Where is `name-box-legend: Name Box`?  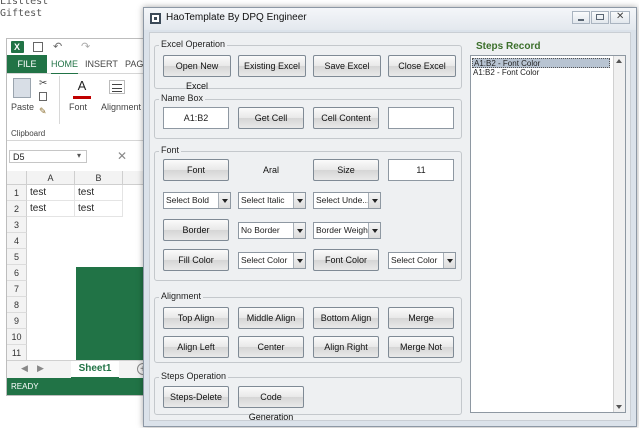 name-box-legend: Name Box is located at coordinates (182, 98).